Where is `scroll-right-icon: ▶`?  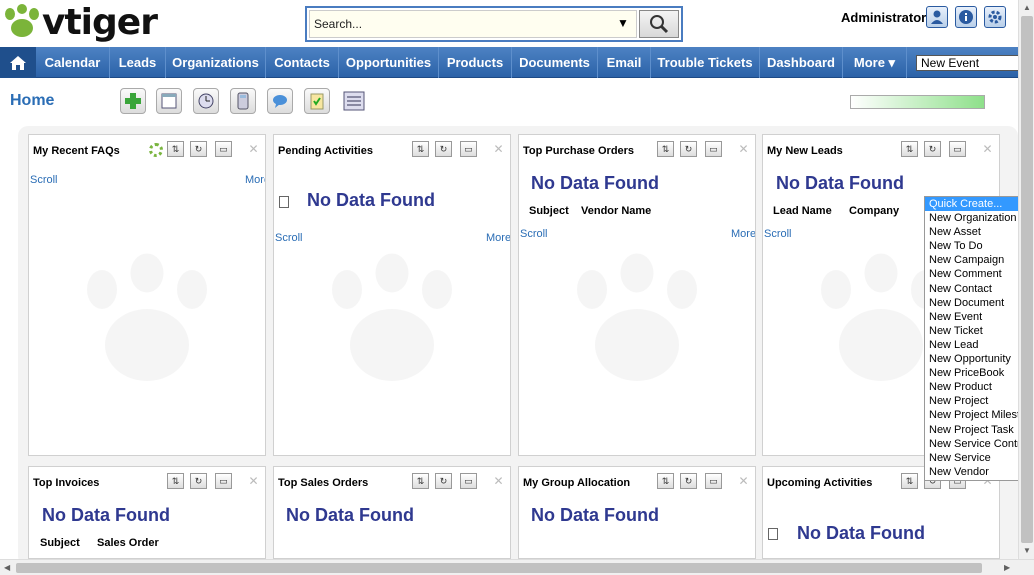 scroll-right-icon: ▶ is located at coordinates (1007, 567).